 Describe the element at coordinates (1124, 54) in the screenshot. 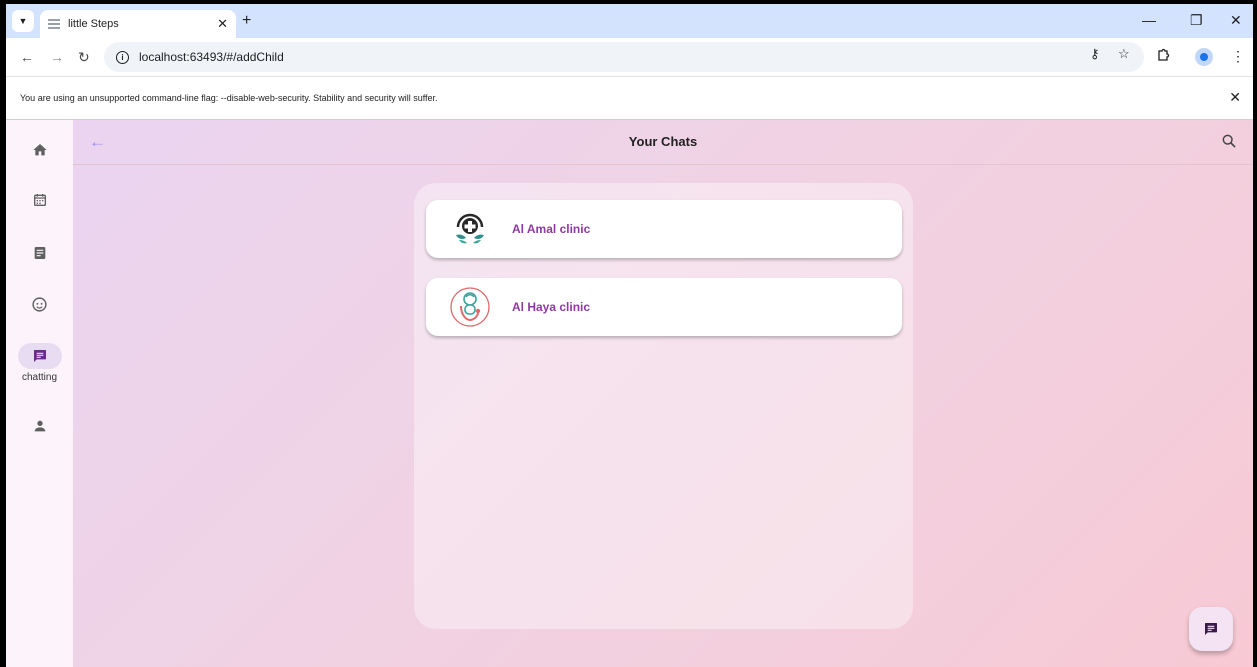

I see `bookmark-star-icon: ☆` at that location.